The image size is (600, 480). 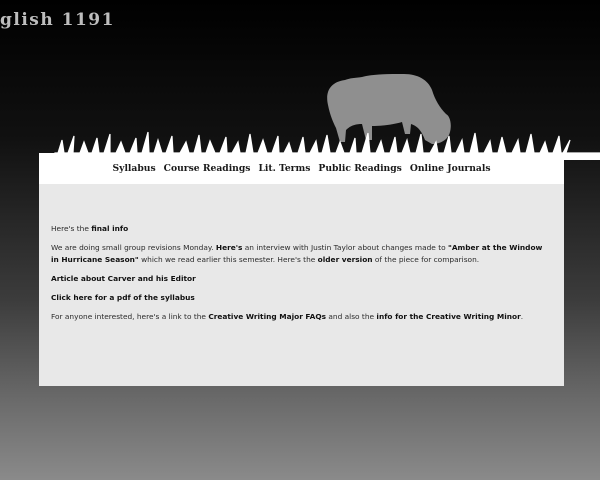 What do you see at coordinates (301, 298) in the screenshot?
I see `syllabus-pdf-paragraph: Click here for a pdf of the syllabus` at bounding box center [301, 298].